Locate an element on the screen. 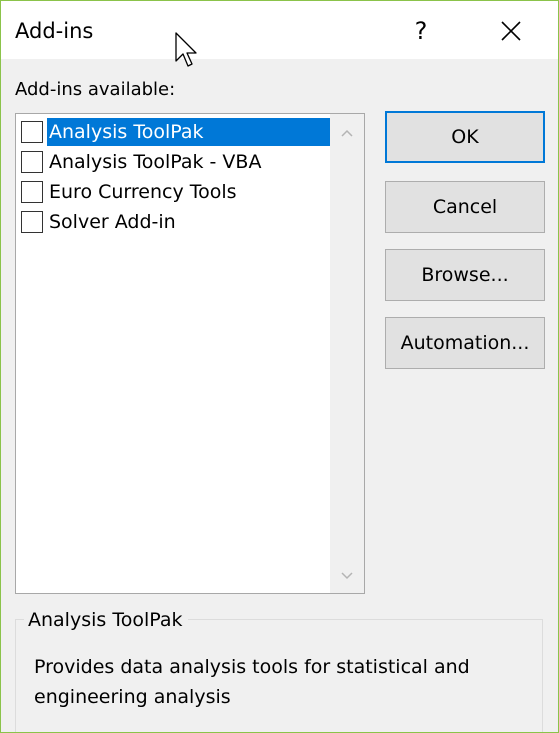 This screenshot has width=559, height=733. mouse-pointer-icon is located at coordinates (186, 49).